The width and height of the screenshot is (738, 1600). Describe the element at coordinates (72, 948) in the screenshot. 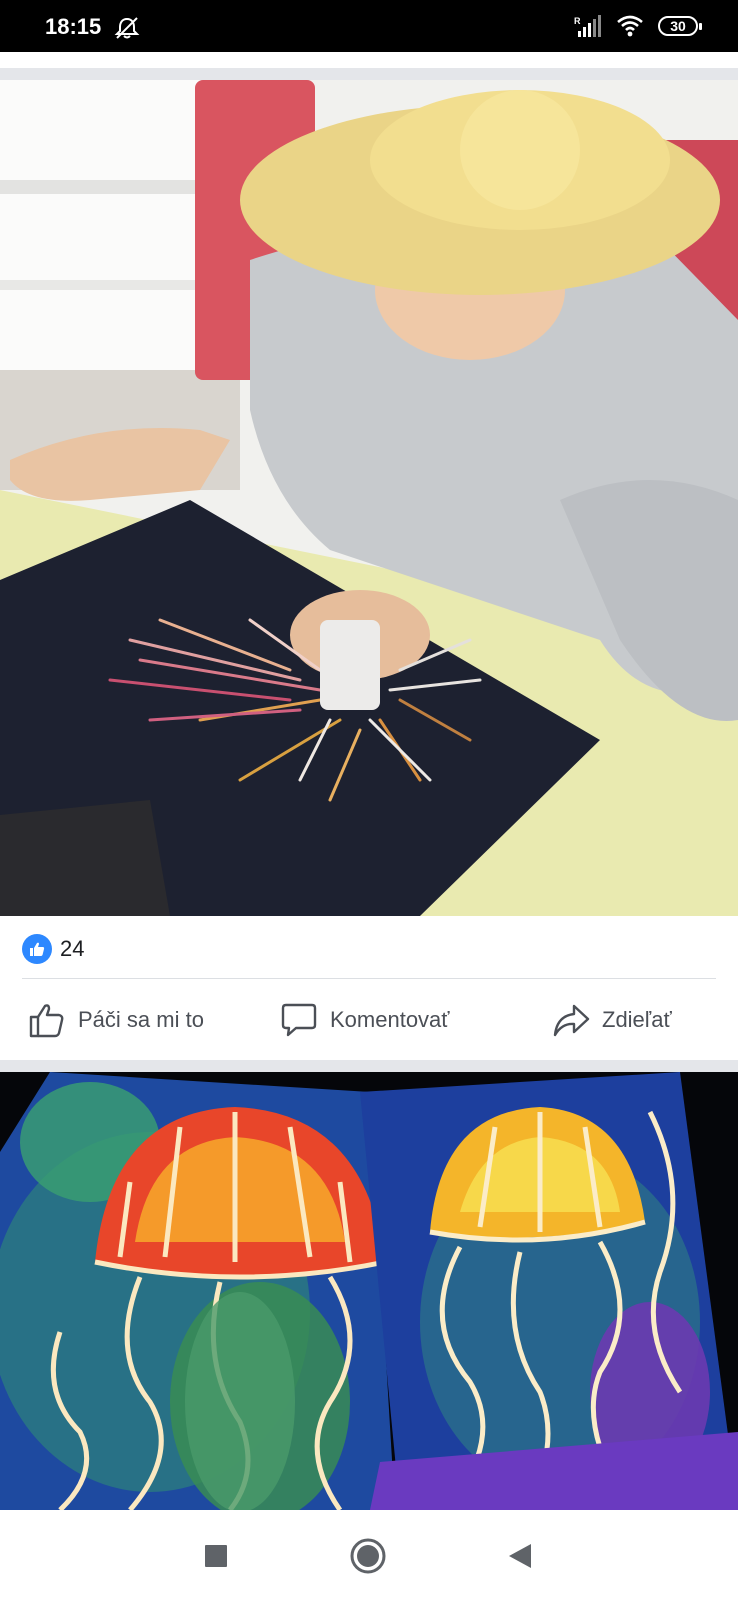

I see `reaction-count: 24` at that location.